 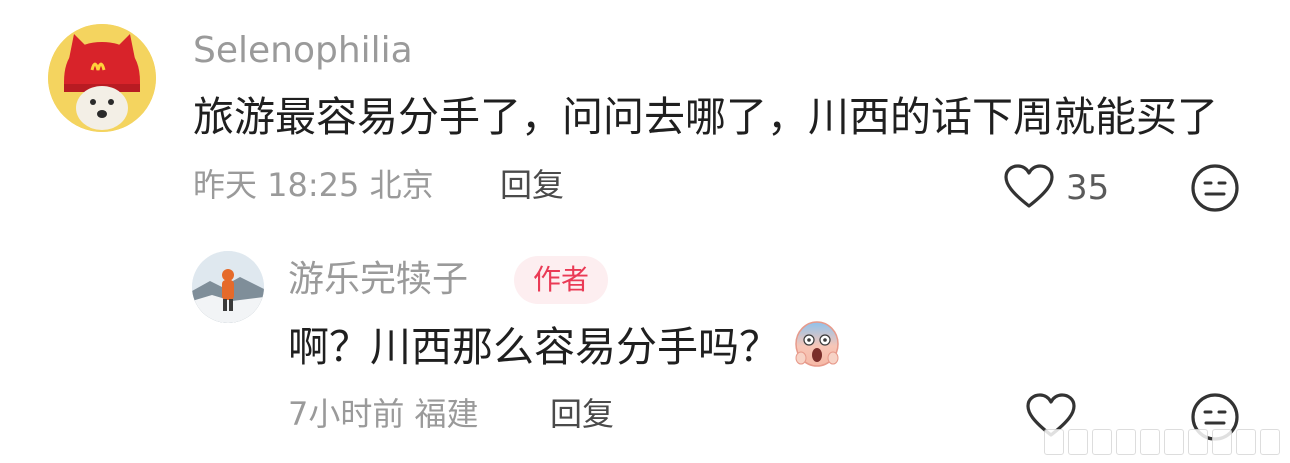 What do you see at coordinates (534, 347) in the screenshot?
I see `reply-text: 啊？川西那么容易分手吗？` at bounding box center [534, 347].